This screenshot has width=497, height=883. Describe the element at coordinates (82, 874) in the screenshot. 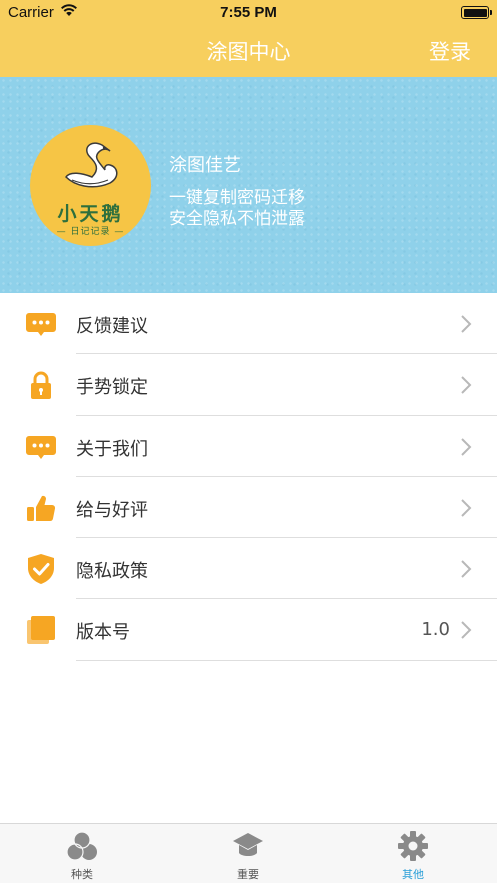

I see `tab-label: 种类` at that location.